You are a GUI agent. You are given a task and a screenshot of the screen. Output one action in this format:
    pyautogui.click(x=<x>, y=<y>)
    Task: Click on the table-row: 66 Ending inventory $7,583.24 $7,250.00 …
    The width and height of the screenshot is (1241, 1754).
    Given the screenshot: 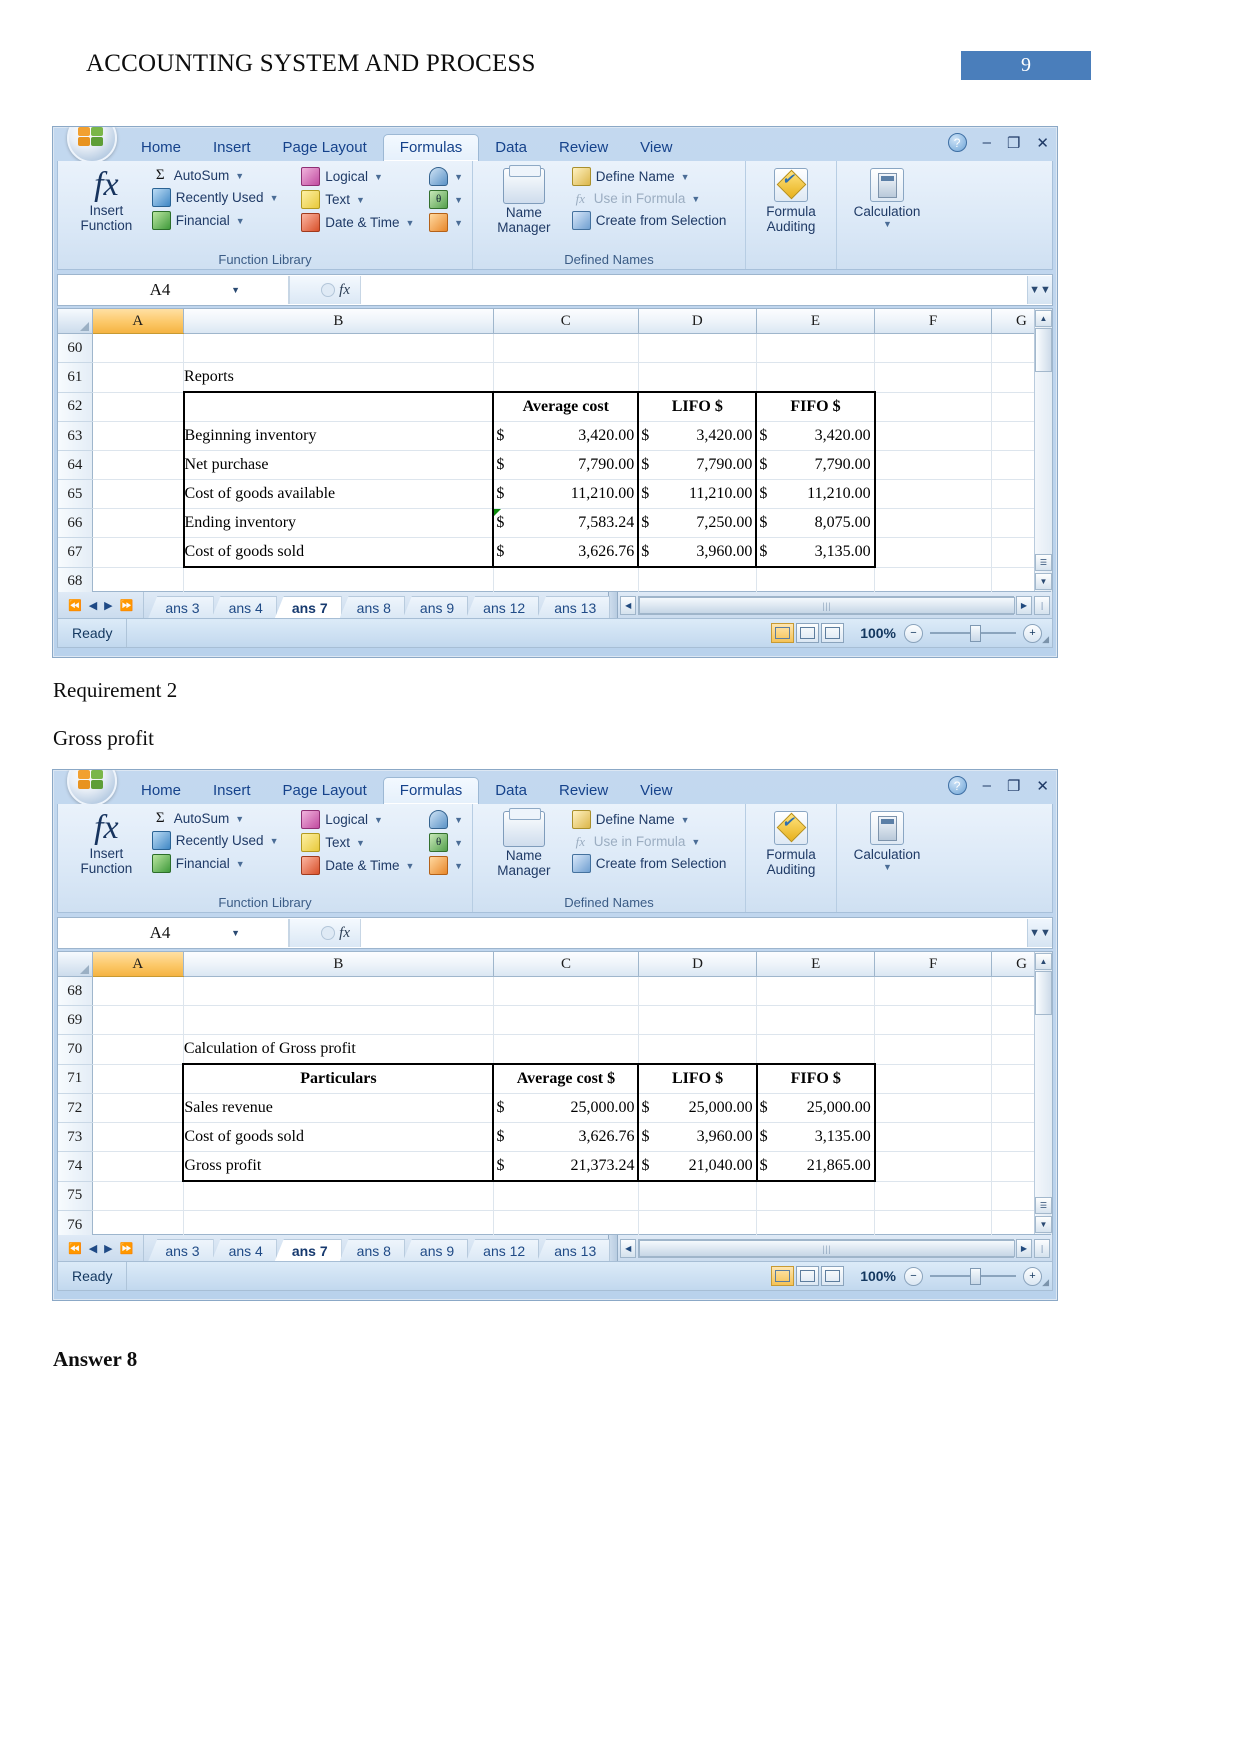 What is the action you would take?
    pyautogui.click(x=555, y=523)
    